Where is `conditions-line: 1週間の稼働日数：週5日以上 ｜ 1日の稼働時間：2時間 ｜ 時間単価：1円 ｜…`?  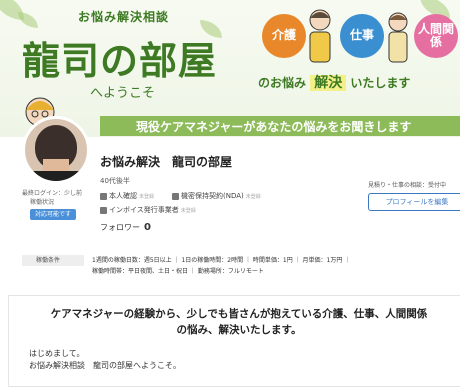 conditions-line: 1週間の稼働日数：週5日以上 ｜ 1日の稼働時間：2時間 ｜ 時間単価：1円 ｜… is located at coordinates (221, 260).